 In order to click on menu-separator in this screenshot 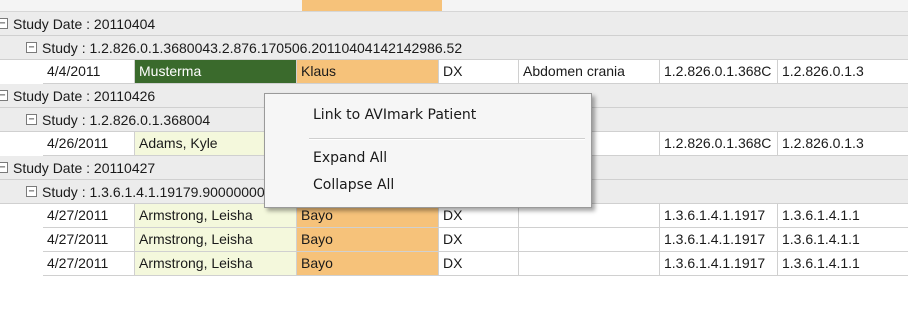, I will do `click(447, 139)`.